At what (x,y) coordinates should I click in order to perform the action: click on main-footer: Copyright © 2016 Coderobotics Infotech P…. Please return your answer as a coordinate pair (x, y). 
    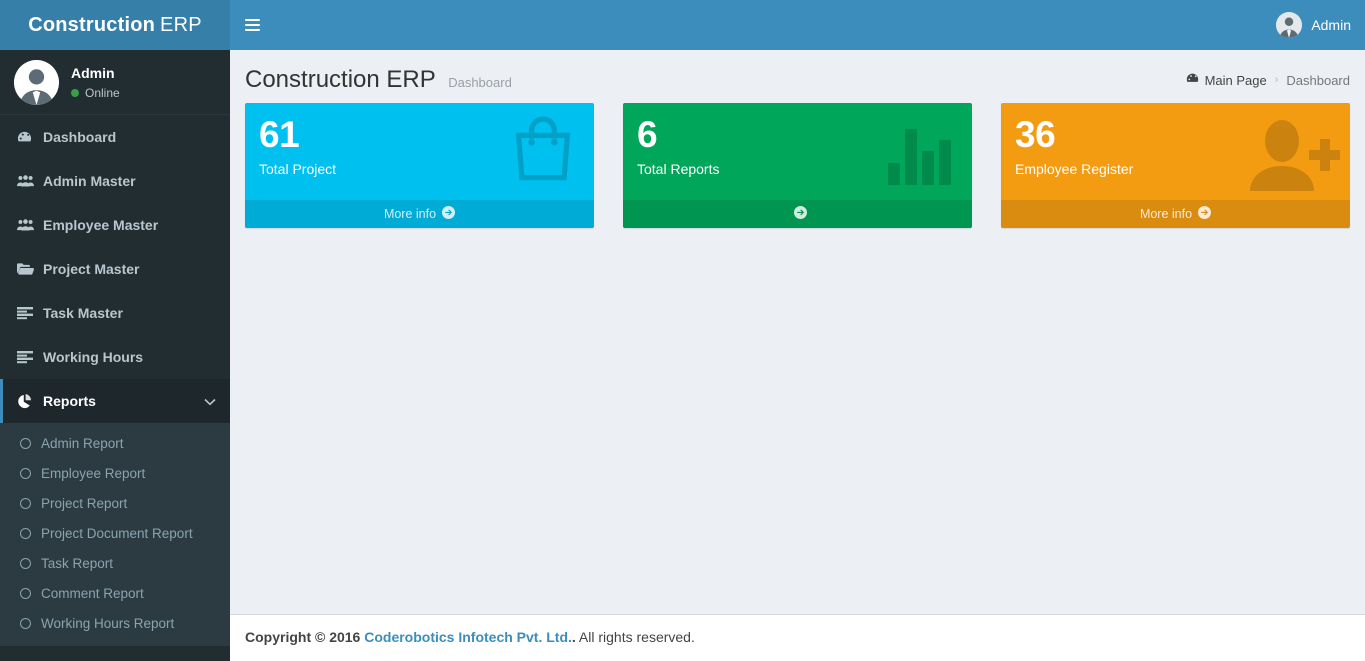
    Looking at the image, I should click on (797, 637).